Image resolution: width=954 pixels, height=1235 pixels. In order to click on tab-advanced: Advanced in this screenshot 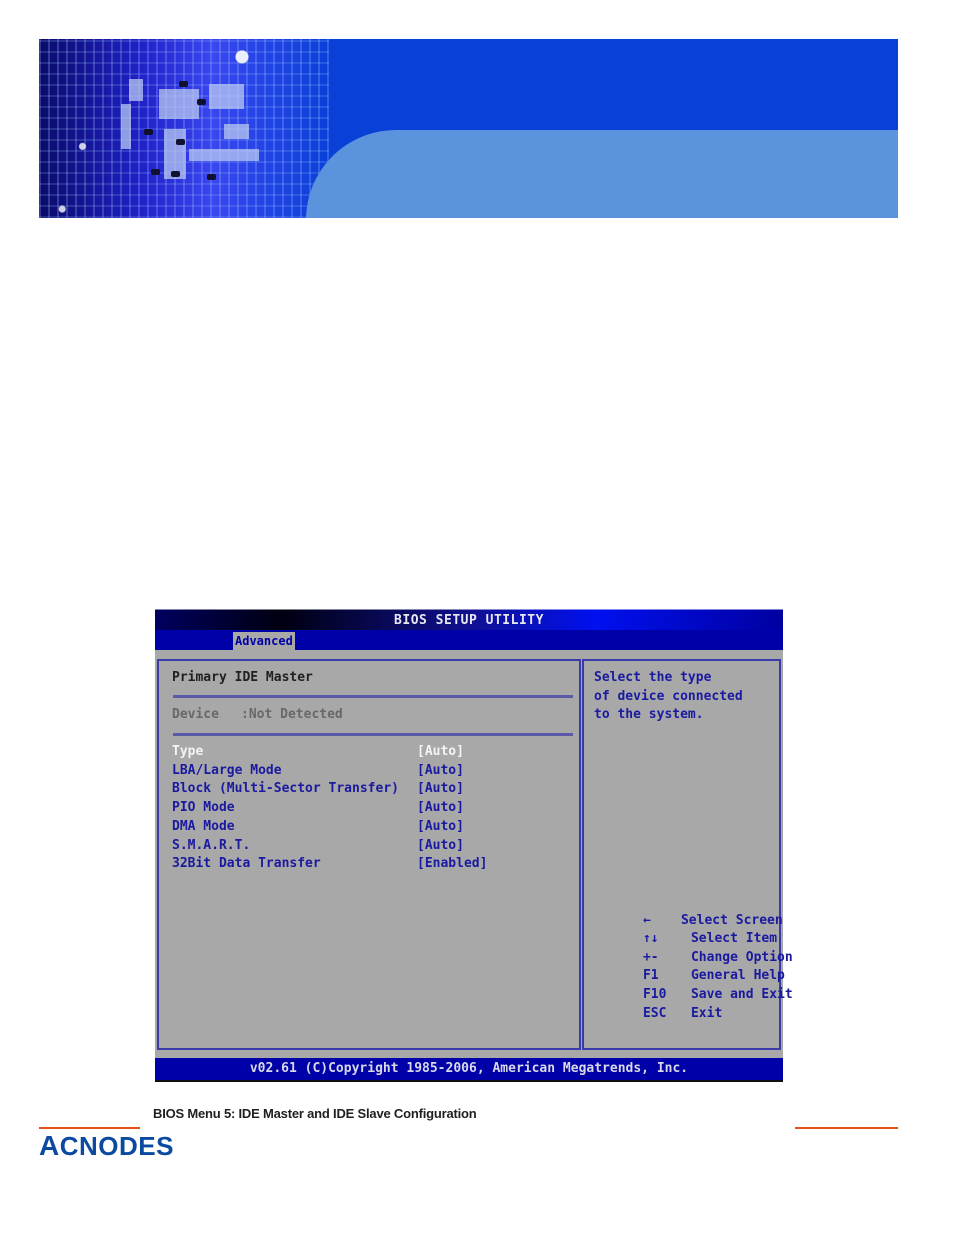, I will do `click(264, 641)`.